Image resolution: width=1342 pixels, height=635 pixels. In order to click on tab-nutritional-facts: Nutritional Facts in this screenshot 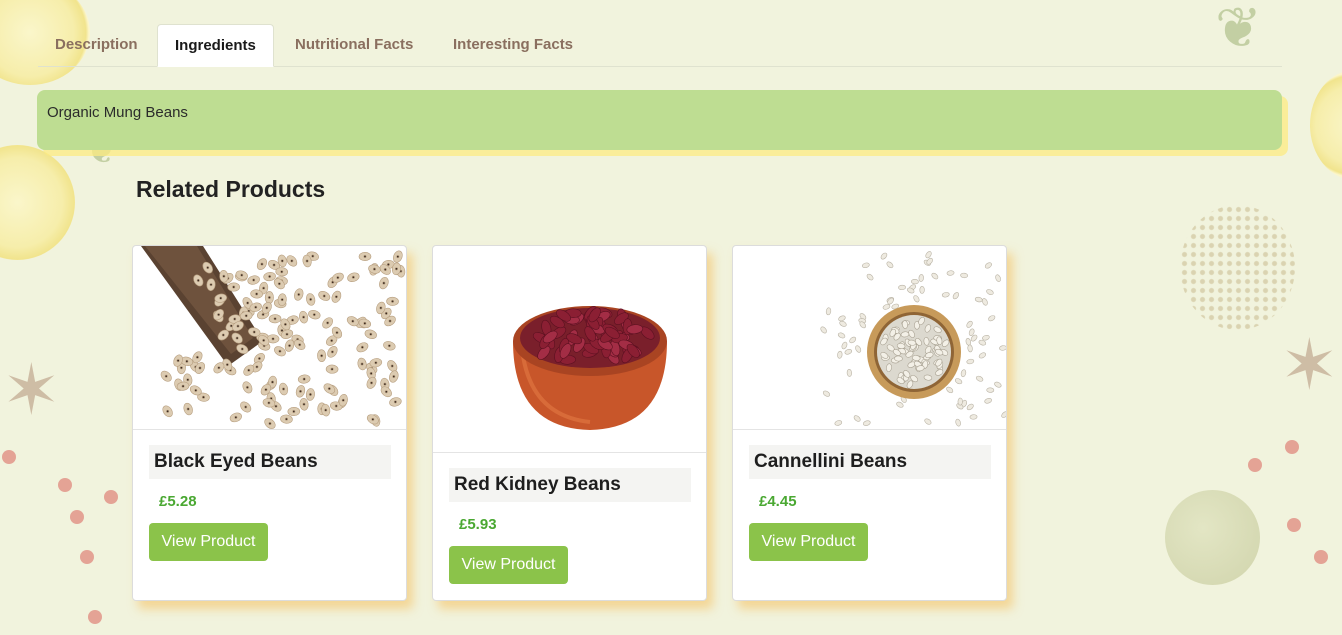, I will do `click(354, 45)`.